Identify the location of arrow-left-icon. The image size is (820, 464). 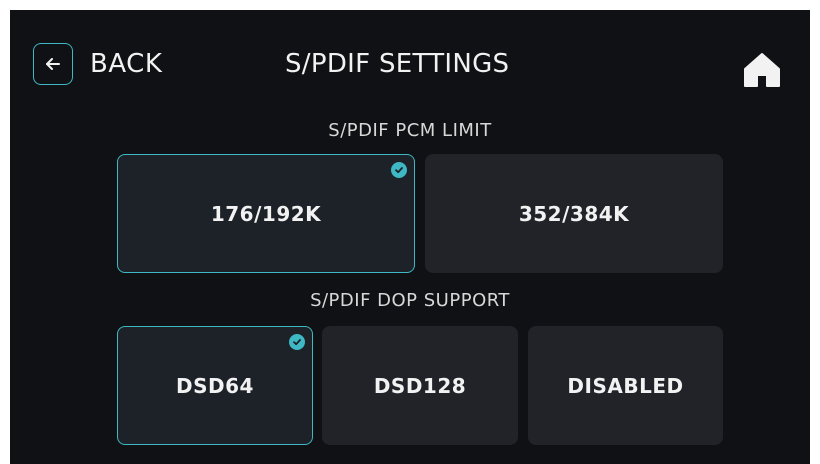
(53, 64).